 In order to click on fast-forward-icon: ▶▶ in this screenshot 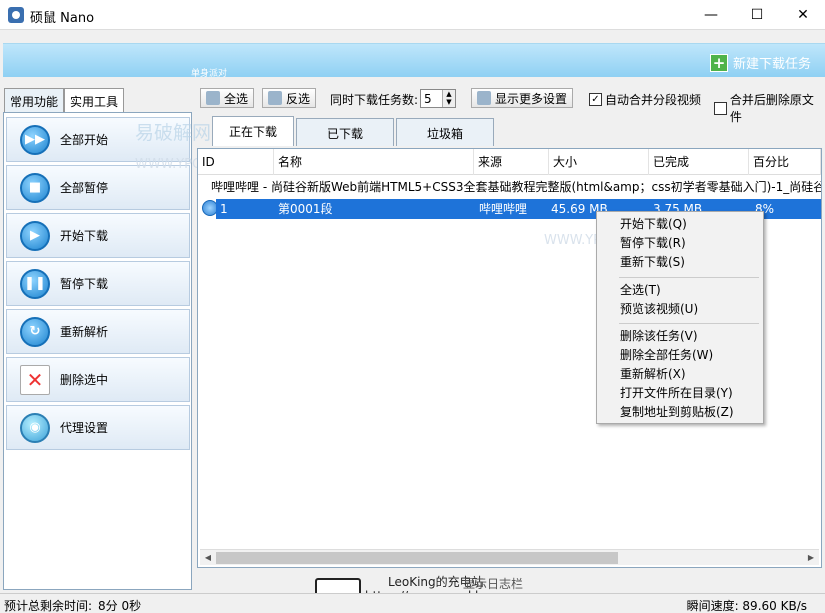, I will do `click(35, 139)`.